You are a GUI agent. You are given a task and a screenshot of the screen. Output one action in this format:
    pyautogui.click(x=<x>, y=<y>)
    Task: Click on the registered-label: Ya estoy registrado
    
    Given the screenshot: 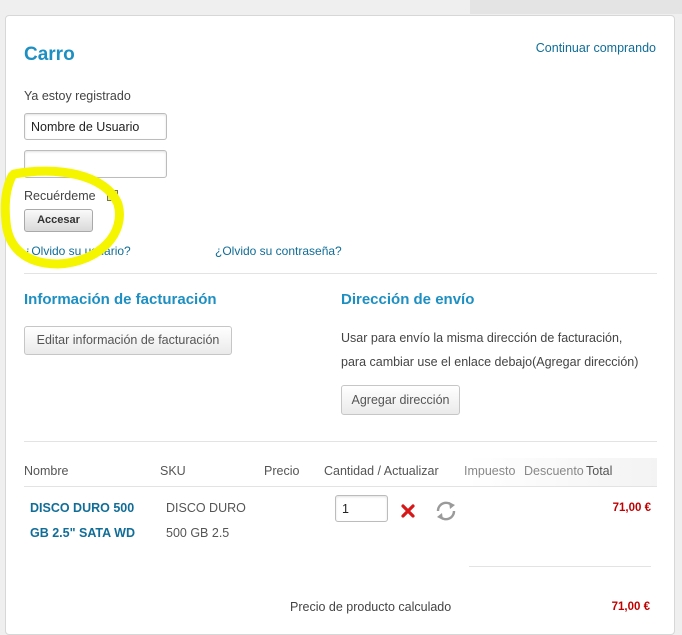 What is the action you would take?
    pyautogui.click(x=77, y=96)
    